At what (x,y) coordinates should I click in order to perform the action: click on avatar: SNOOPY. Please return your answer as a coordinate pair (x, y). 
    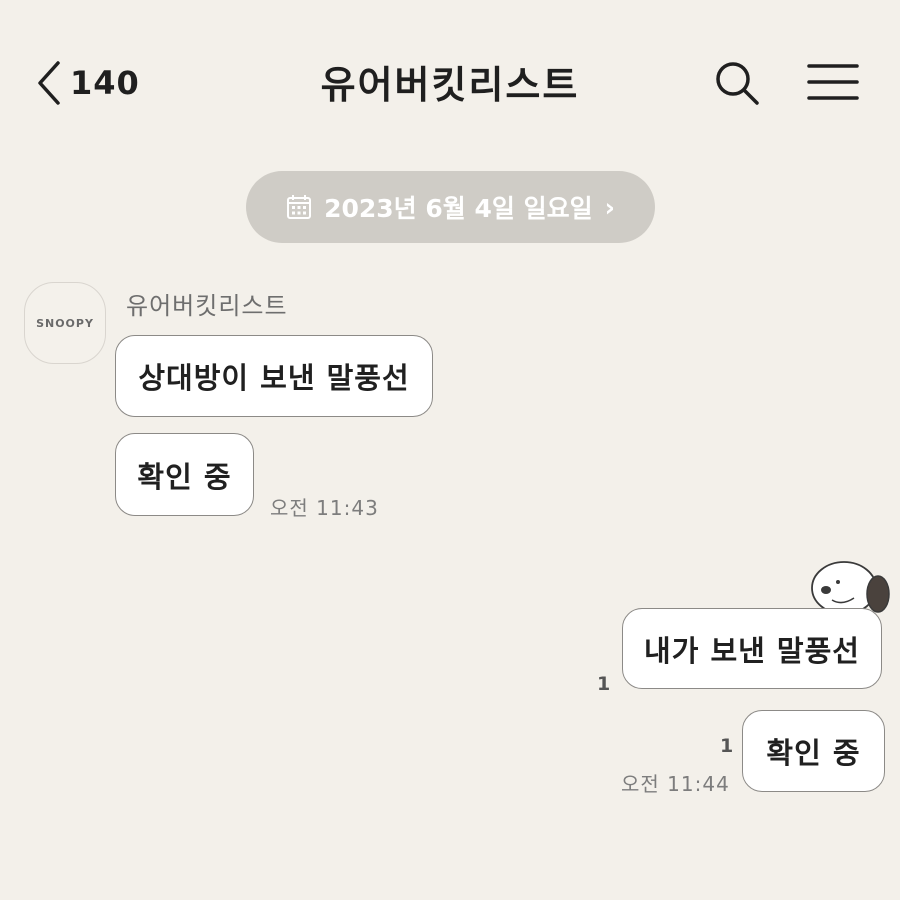
    Looking at the image, I should click on (65, 323).